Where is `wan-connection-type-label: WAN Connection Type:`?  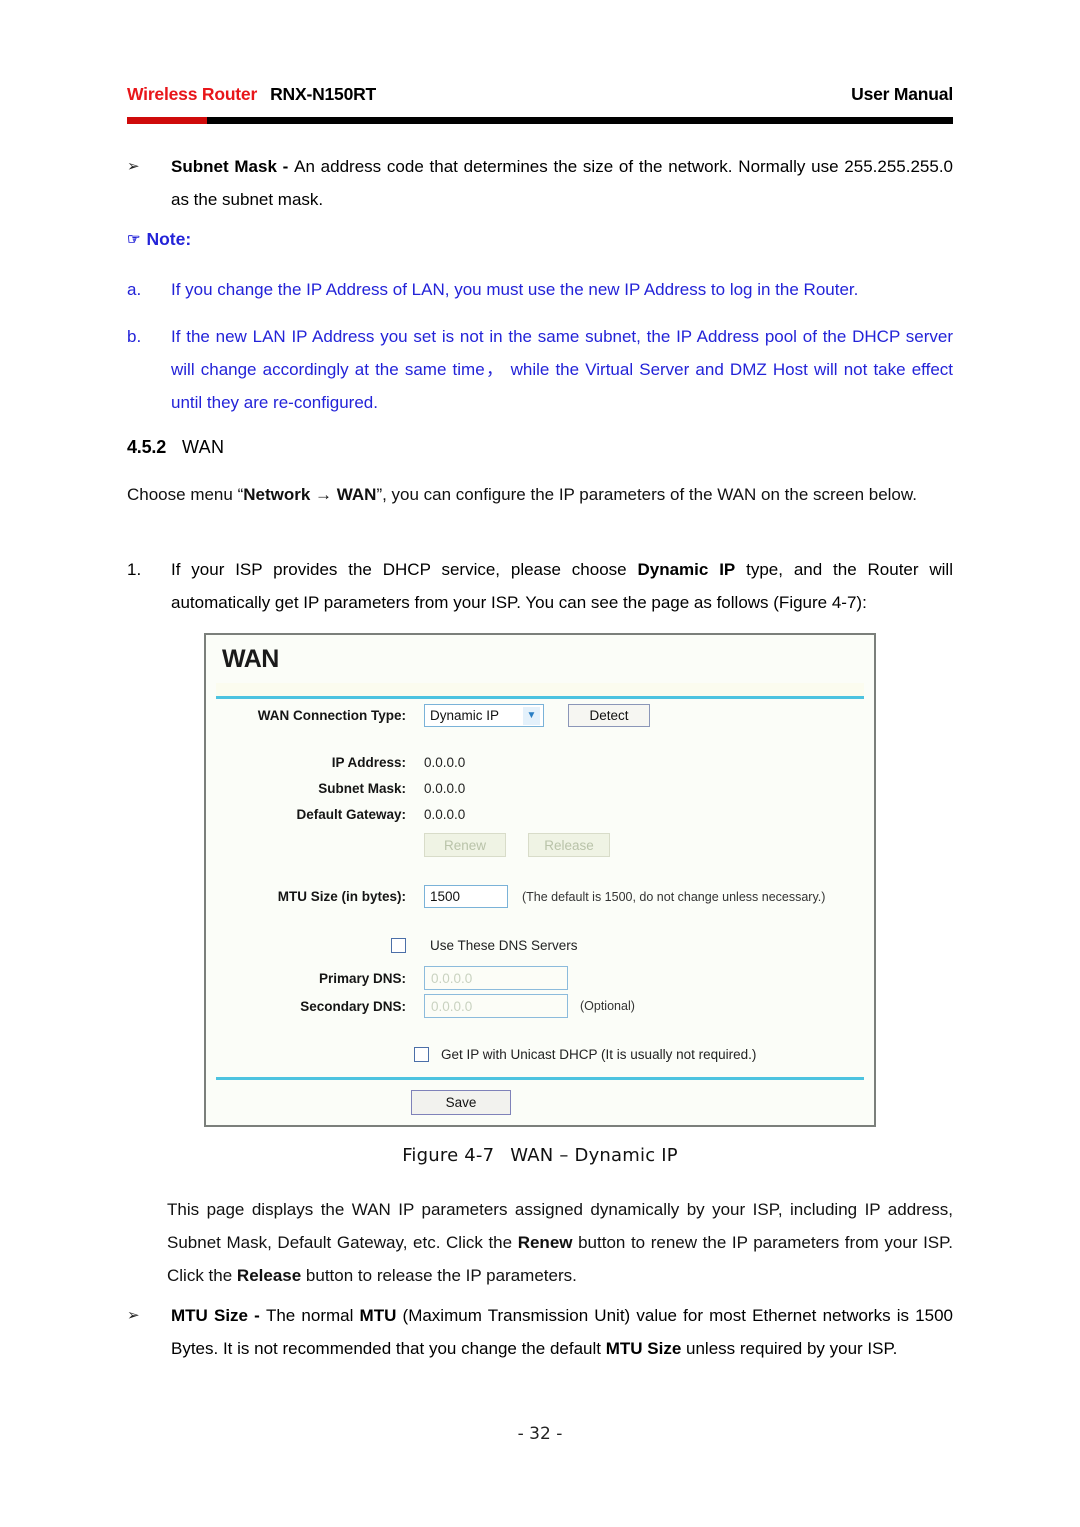 wan-connection-type-label: WAN Connection Type: is located at coordinates (331, 715).